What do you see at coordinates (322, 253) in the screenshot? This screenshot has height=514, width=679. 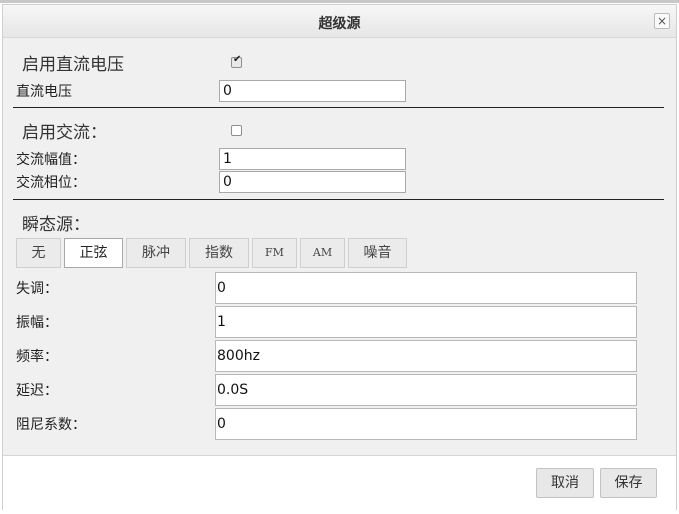 I see `tab-am: AM` at bounding box center [322, 253].